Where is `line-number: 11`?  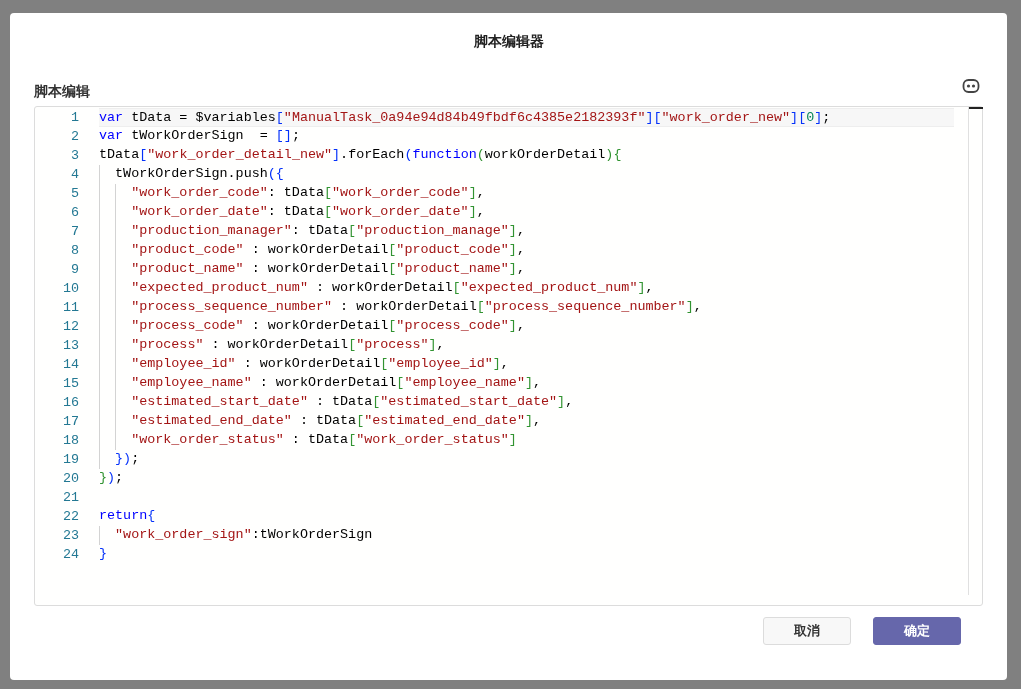 line-number: 11 is located at coordinates (70, 308).